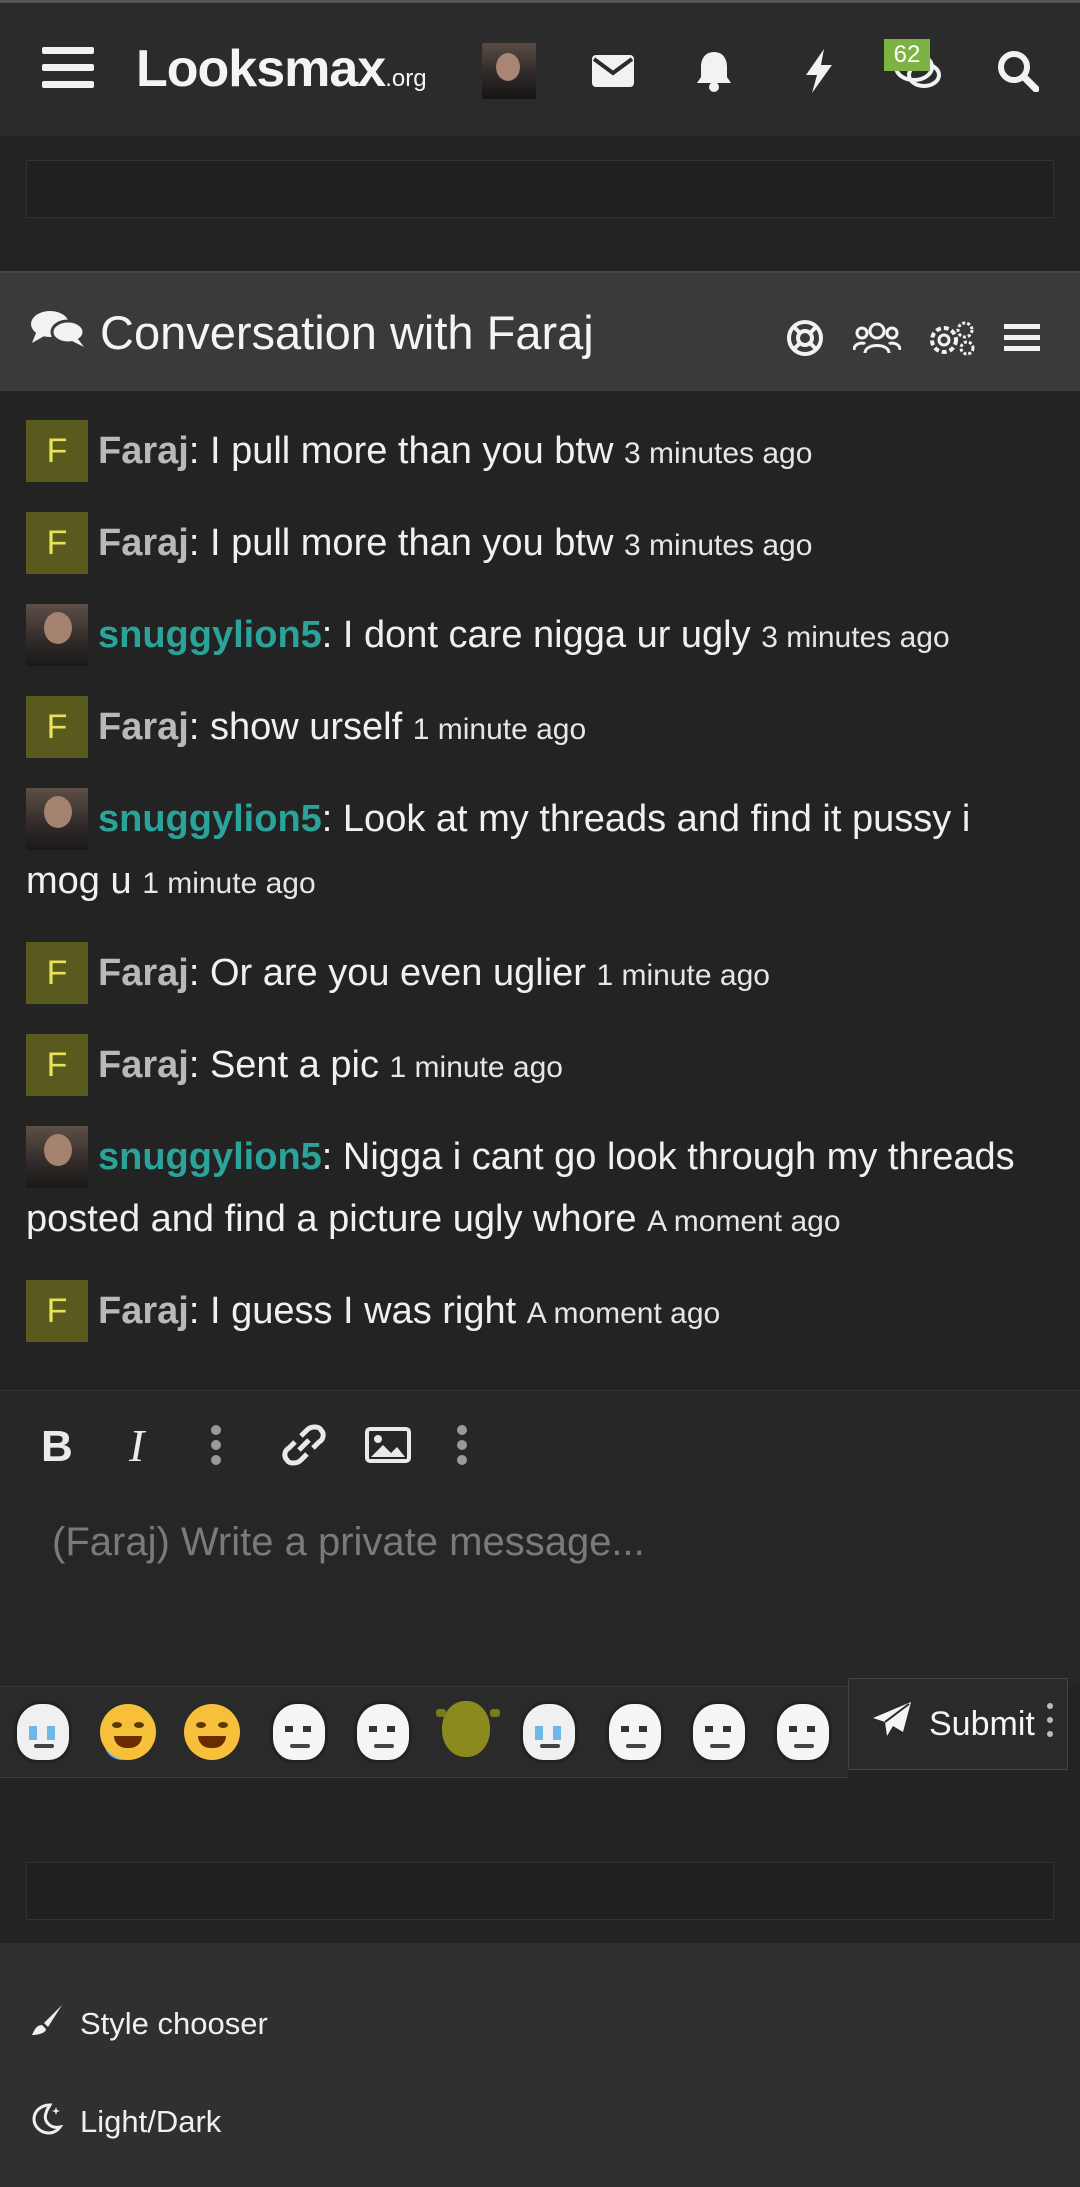  I want to click on submit-button: Submit, so click(958, 1724).